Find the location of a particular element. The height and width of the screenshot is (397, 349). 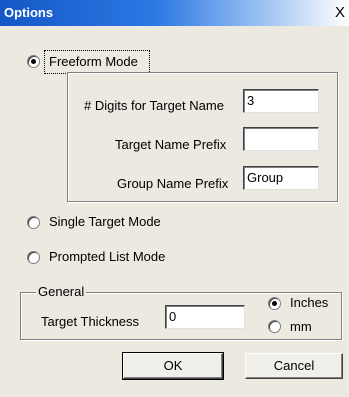

ok-button: OK is located at coordinates (173, 366).